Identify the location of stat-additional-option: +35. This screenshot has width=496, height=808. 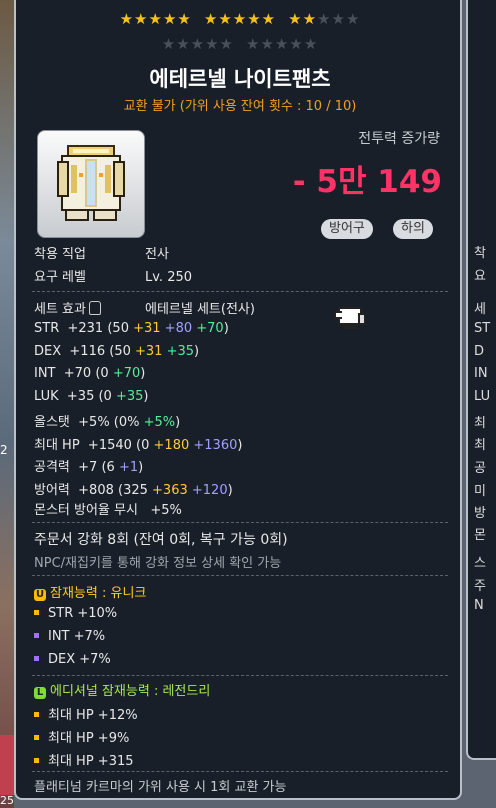
(127, 396).